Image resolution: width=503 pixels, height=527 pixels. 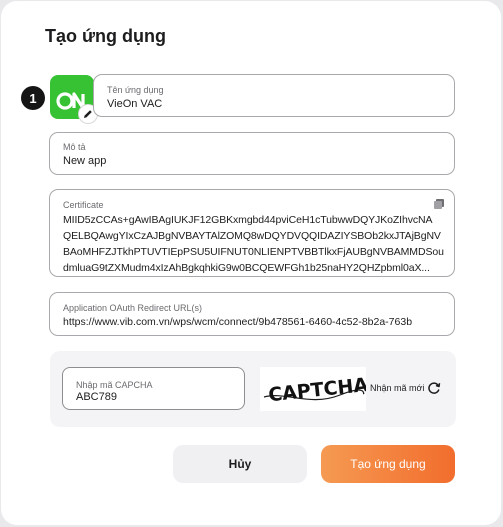 I want to click on description-value: New app, so click(x=85, y=161).